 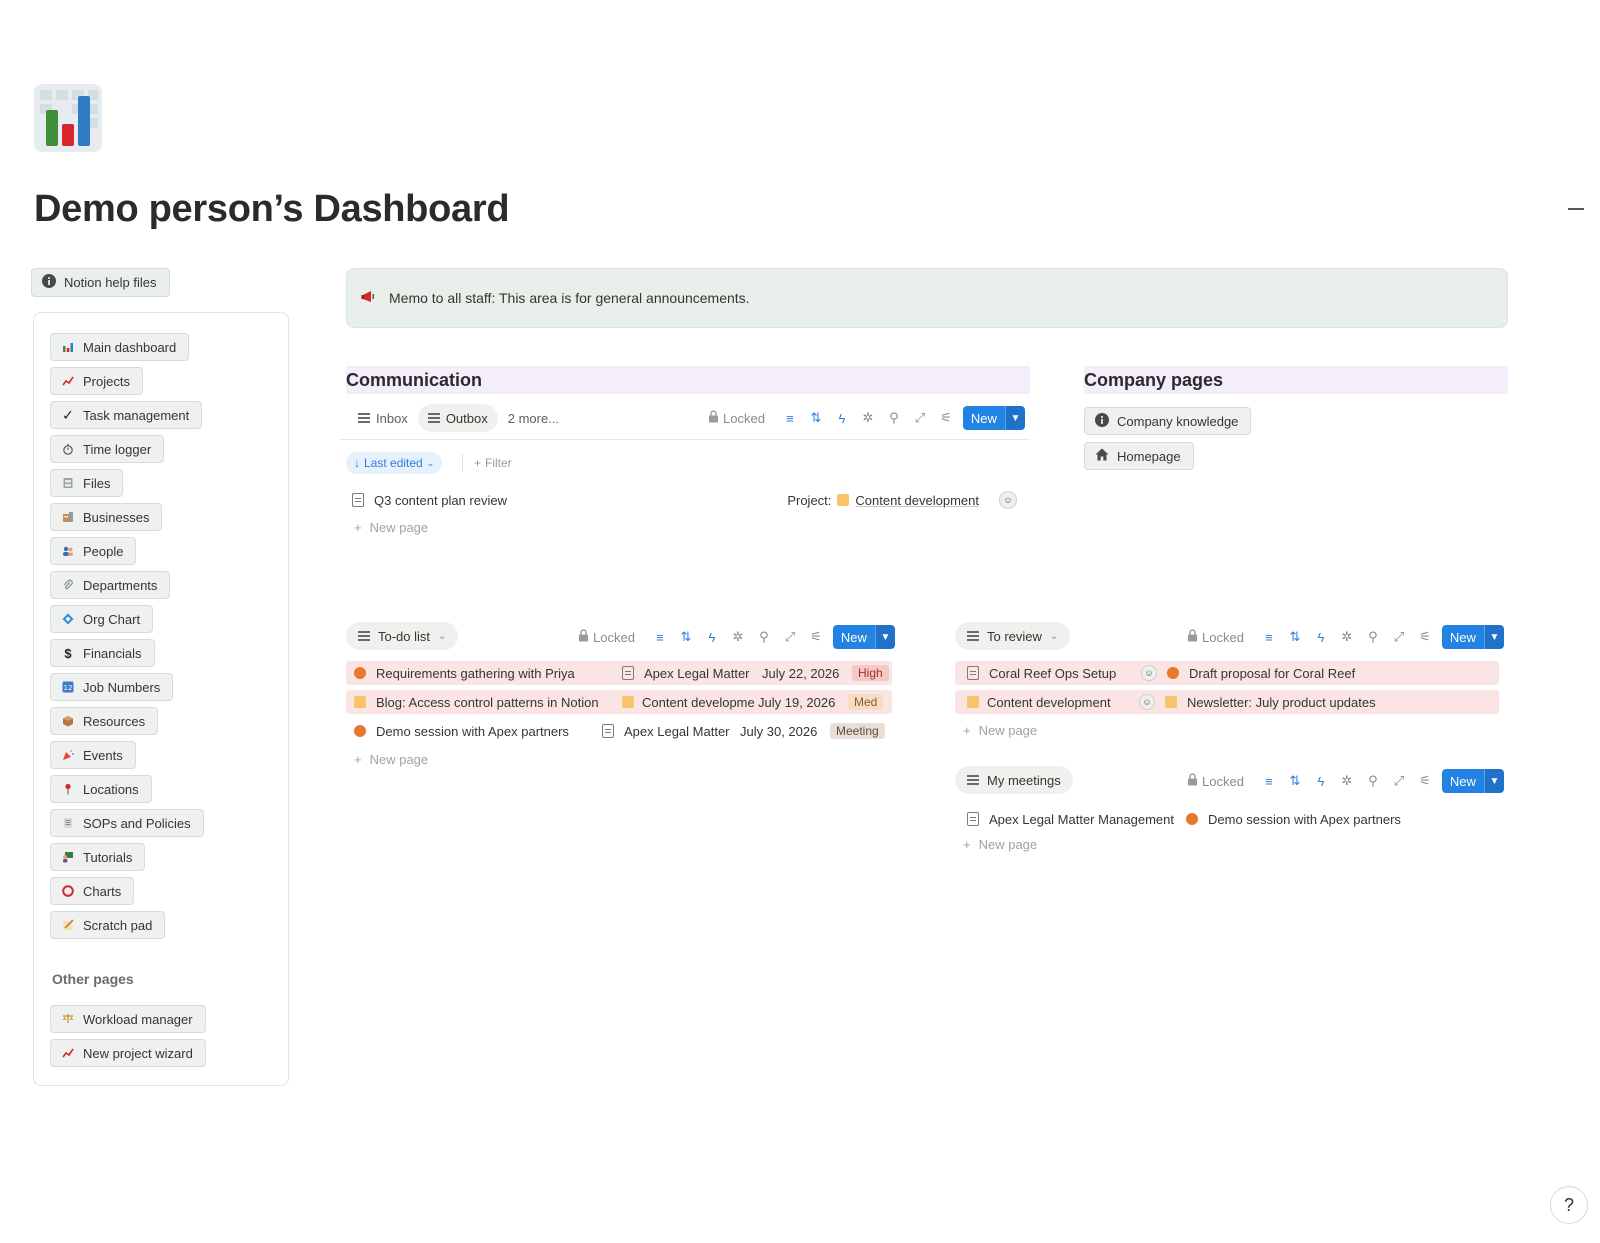 I want to click on nav-departments: Departments, so click(x=110, y=585).